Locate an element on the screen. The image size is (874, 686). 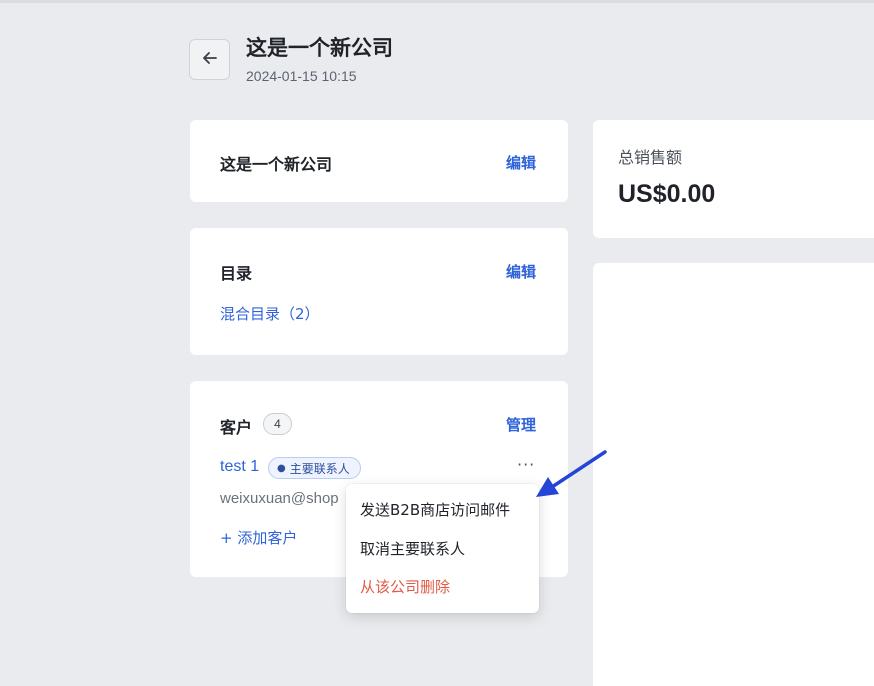
catalog-link: 混合目录（2） is located at coordinates (270, 313).